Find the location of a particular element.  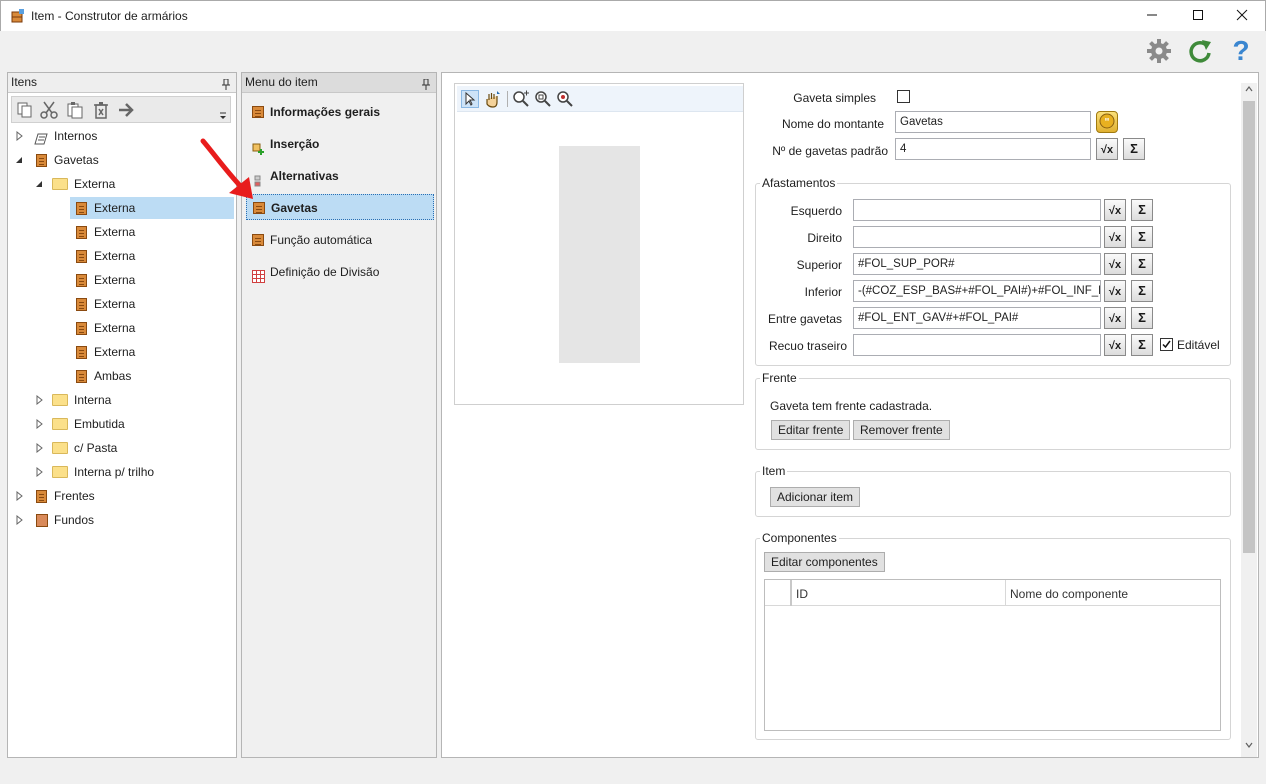

esquerdo-sum-button: Σ is located at coordinates (1142, 210).